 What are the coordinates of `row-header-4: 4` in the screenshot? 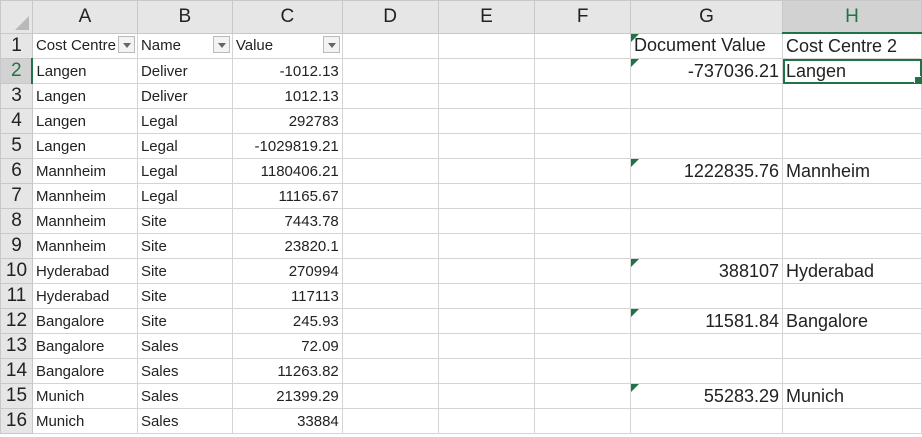 It's located at (16, 121).